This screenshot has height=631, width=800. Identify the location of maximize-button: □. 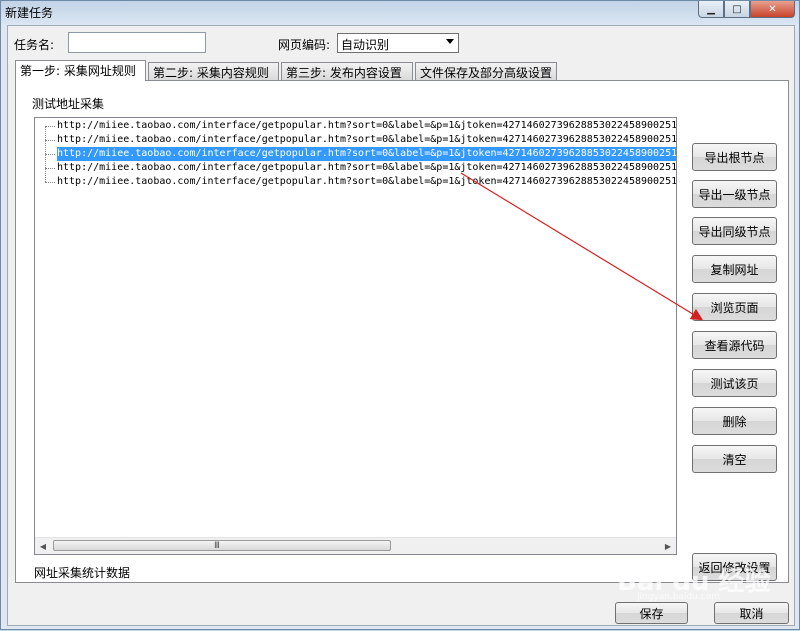
(737, 9).